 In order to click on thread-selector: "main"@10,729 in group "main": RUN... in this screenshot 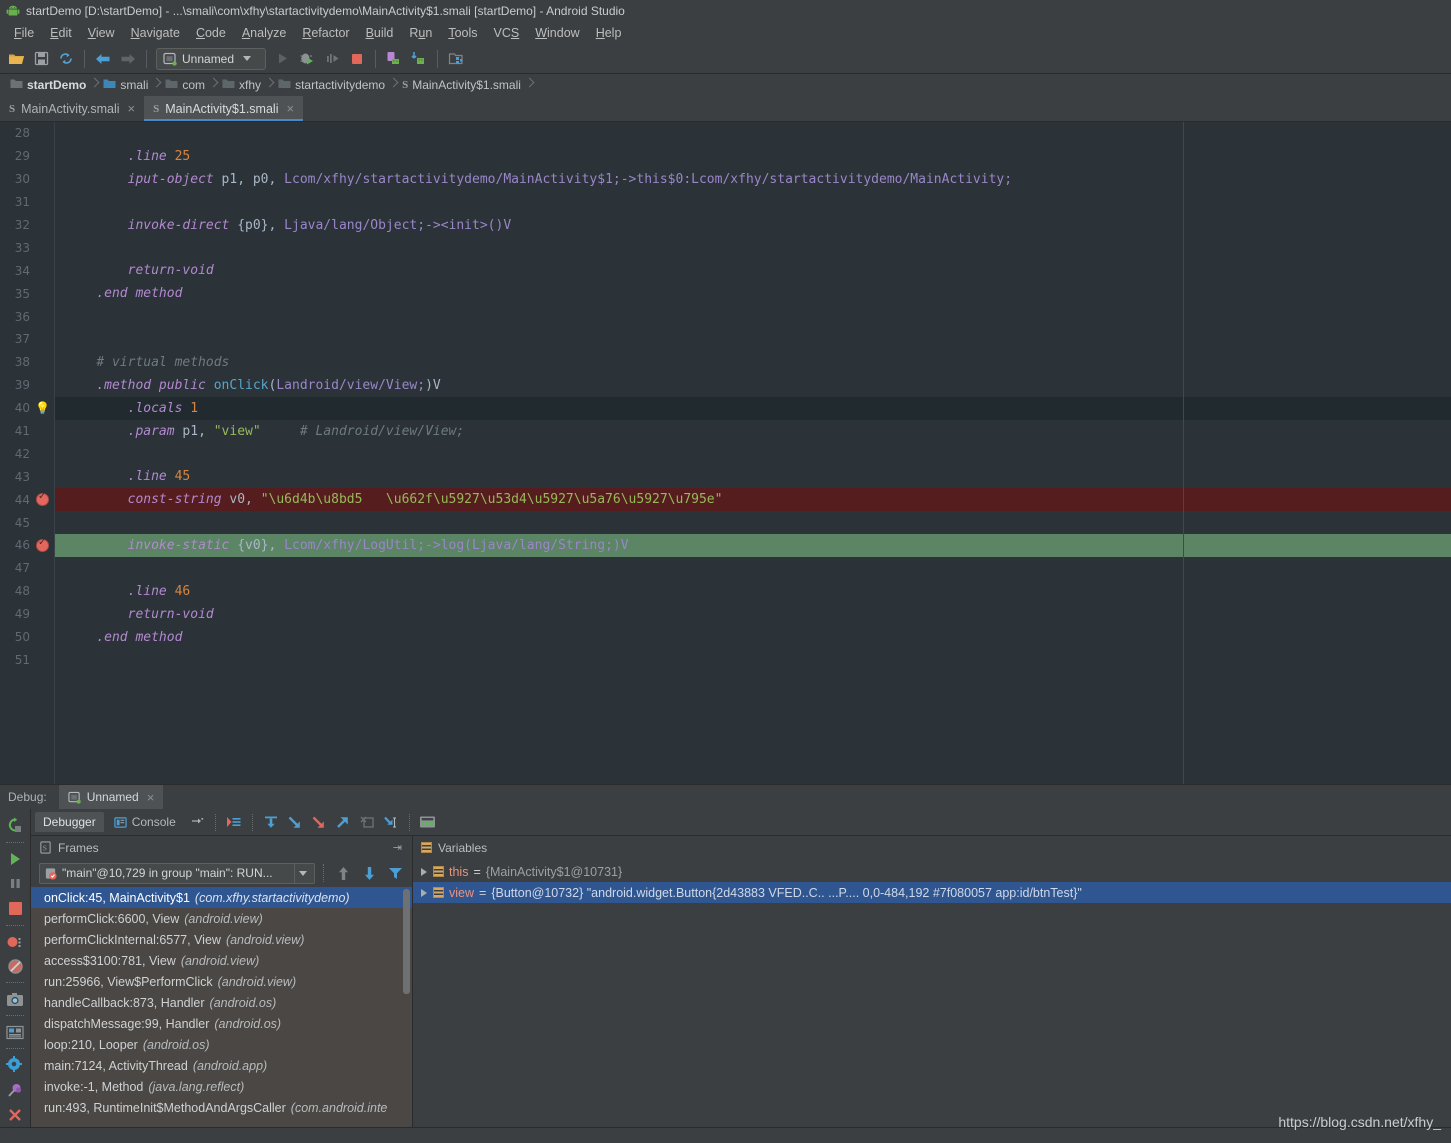, I will do `click(177, 873)`.